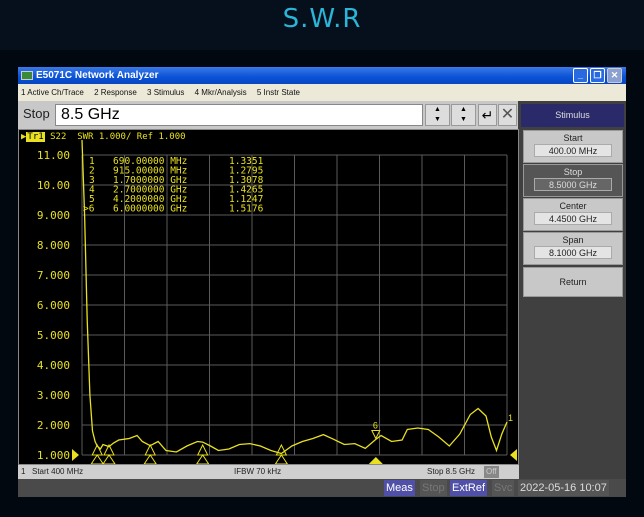 The image size is (644, 517). Describe the element at coordinates (451, 471) in the screenshot. I see `stop-frequency: Stop 8.5 GHz` at that location.